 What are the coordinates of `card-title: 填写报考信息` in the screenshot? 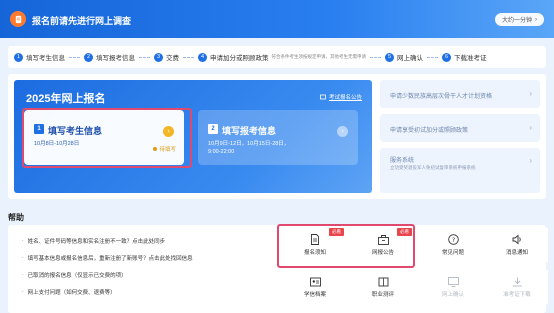 It's located at (249, 131).